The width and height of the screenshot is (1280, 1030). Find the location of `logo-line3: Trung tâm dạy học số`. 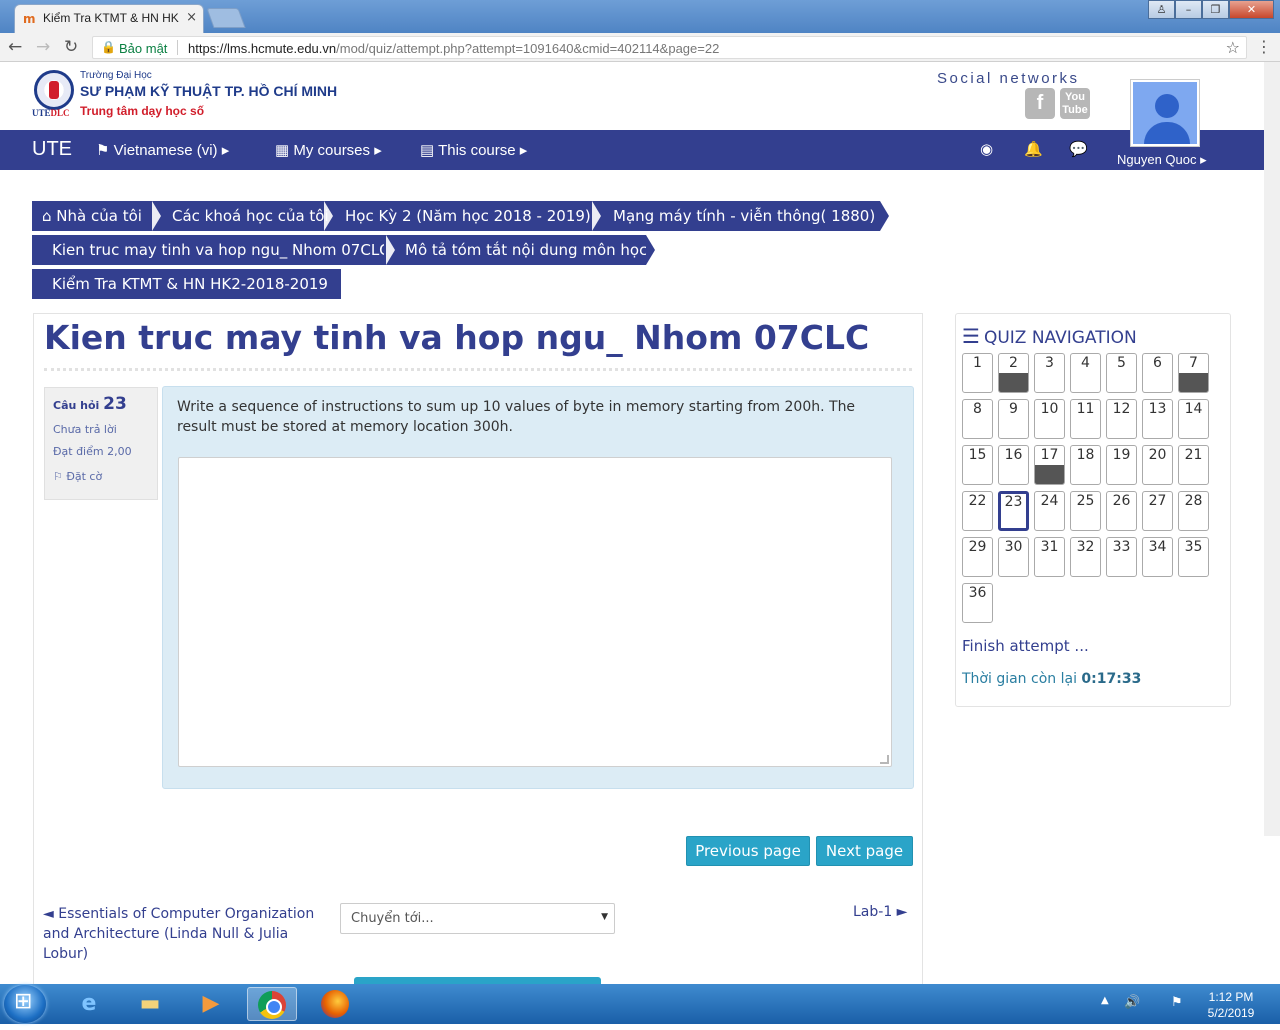

logo-line3: Trung tâm dạy học số is located at coordinates (142, 111).